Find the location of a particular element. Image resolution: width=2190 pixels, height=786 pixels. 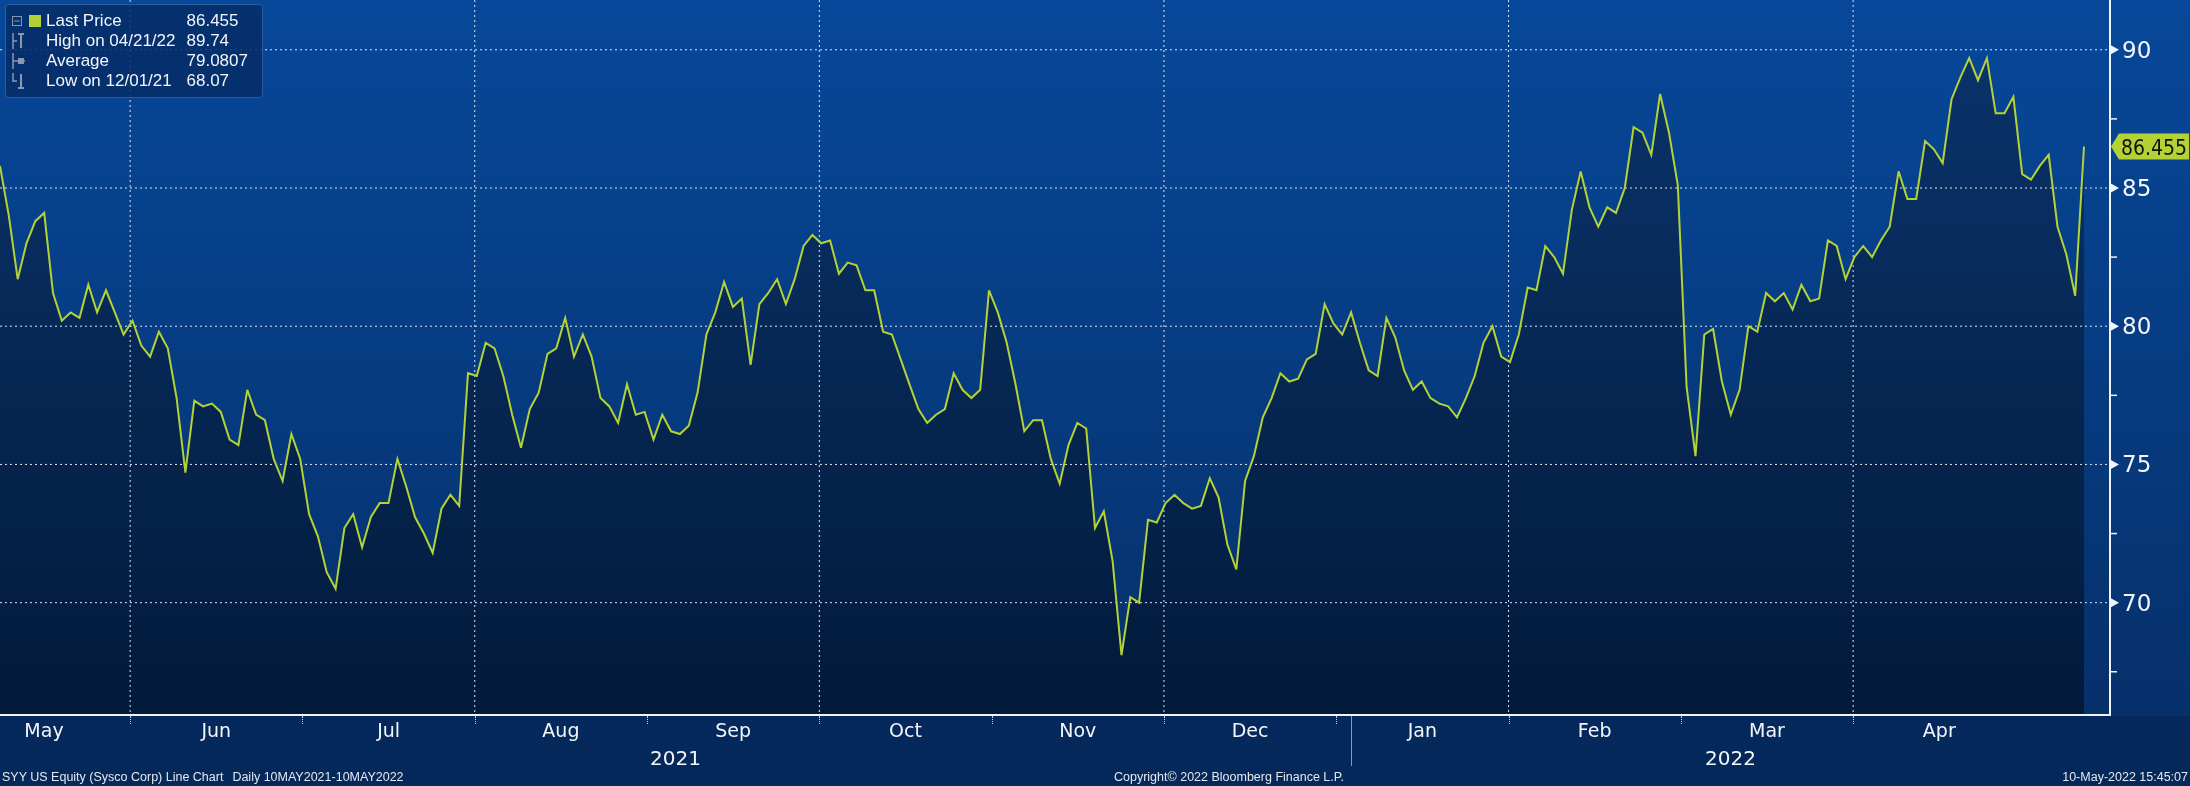

legend-label: Last Price is located at coordinates (84, 21).